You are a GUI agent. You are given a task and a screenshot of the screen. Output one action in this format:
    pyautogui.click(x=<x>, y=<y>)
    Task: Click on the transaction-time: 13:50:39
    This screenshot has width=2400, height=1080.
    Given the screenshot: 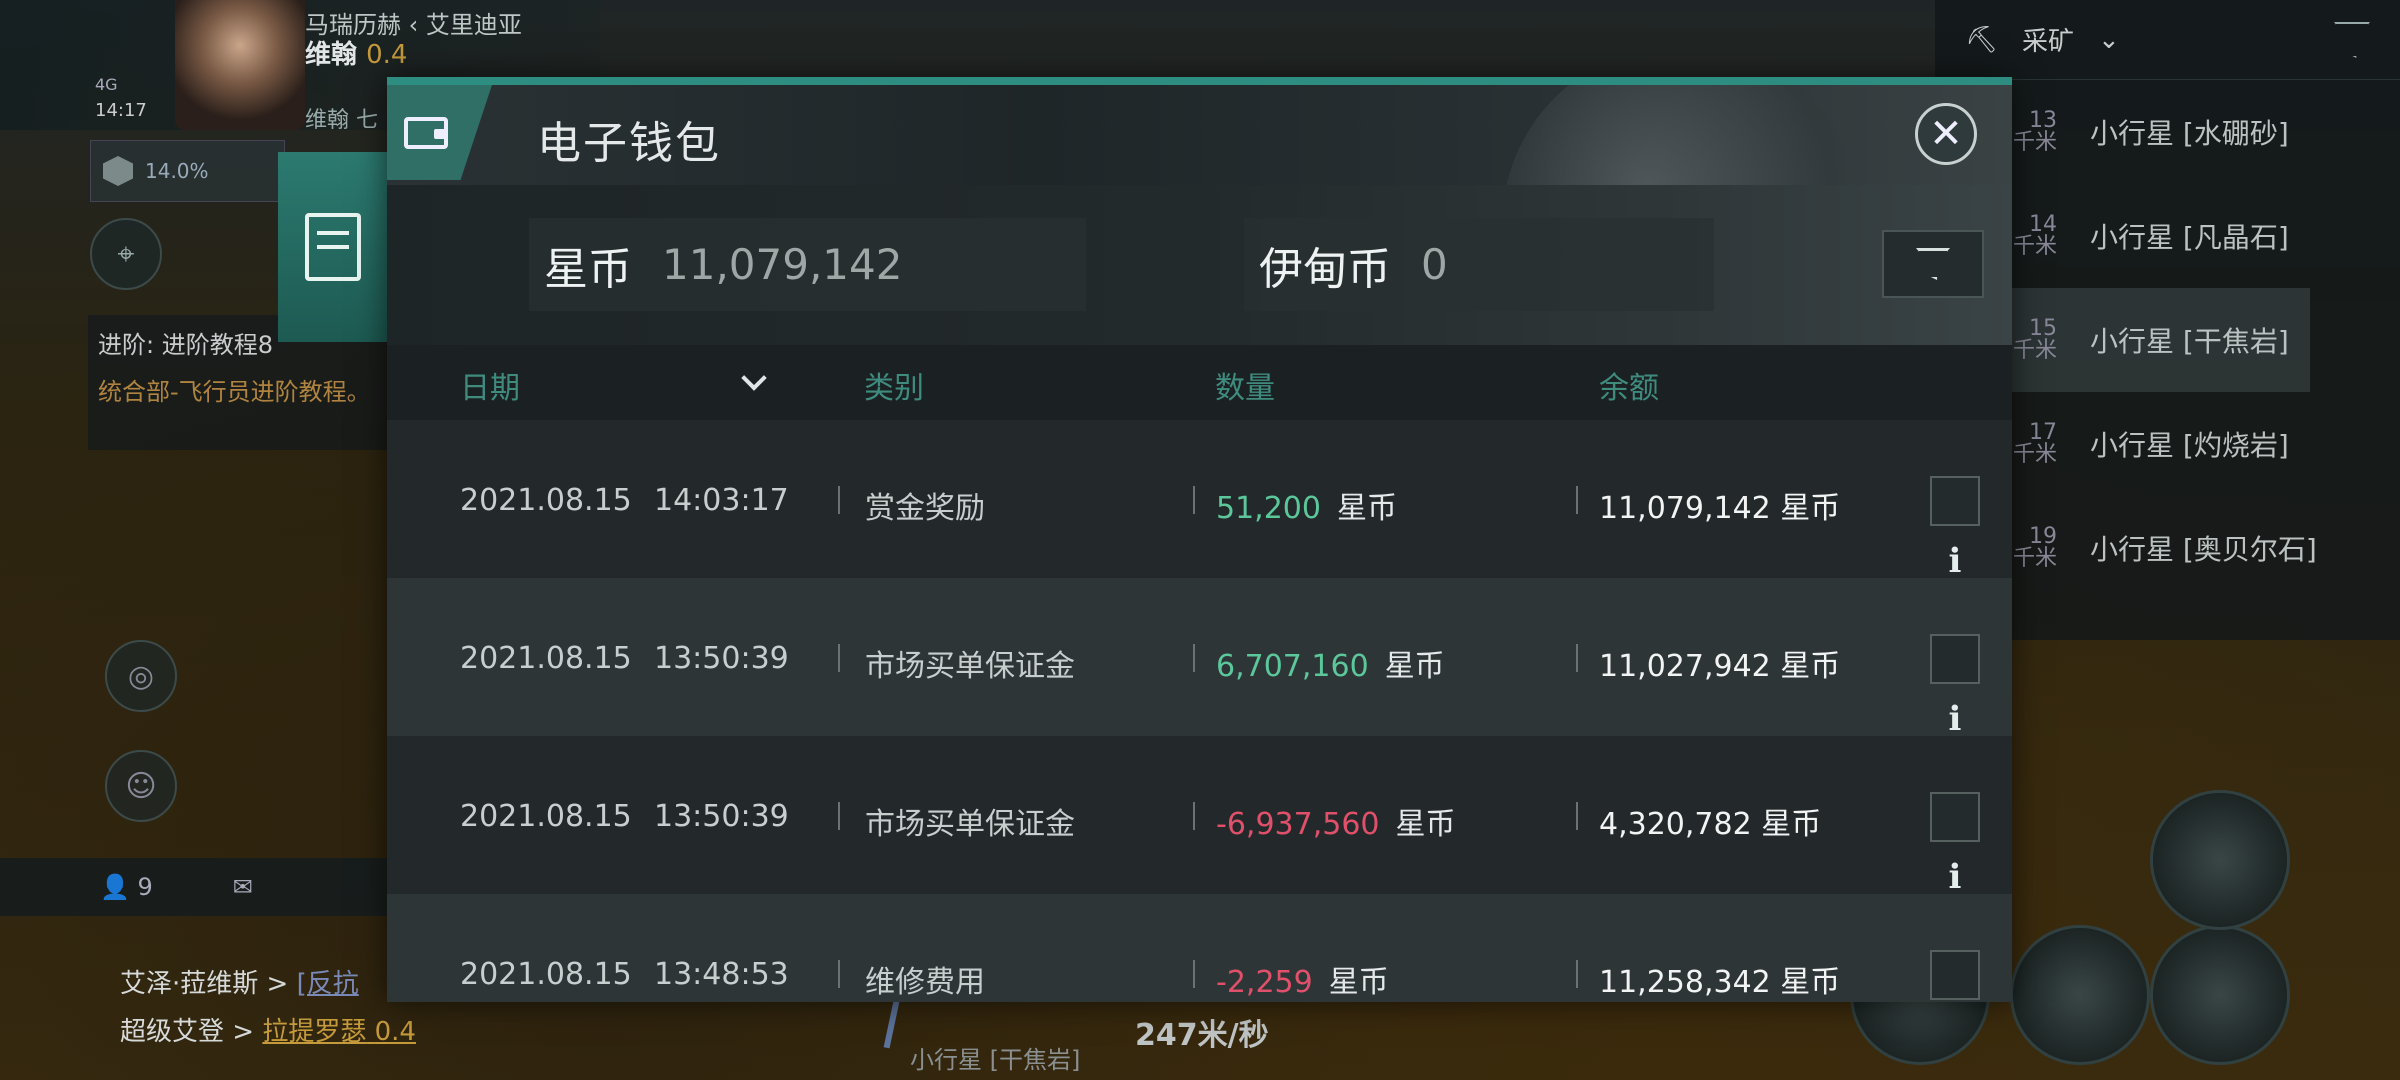 What is the action you would take?
    pyautogui.click(x=721, y=816)
    